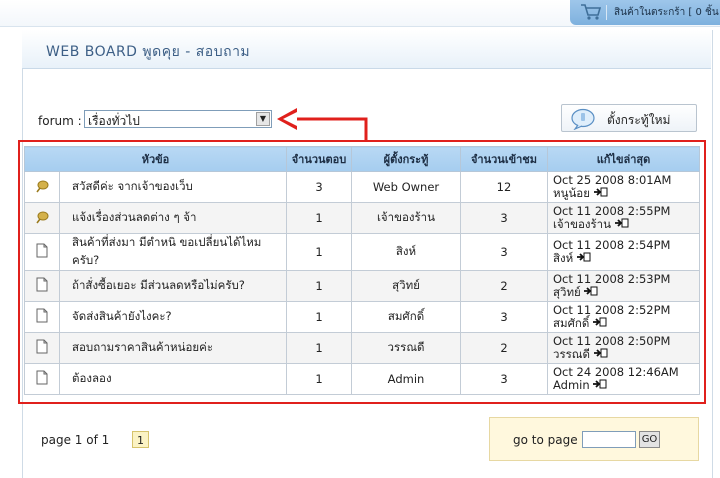  I want to click on topic-owner: สิงห์, so click(406, 252).